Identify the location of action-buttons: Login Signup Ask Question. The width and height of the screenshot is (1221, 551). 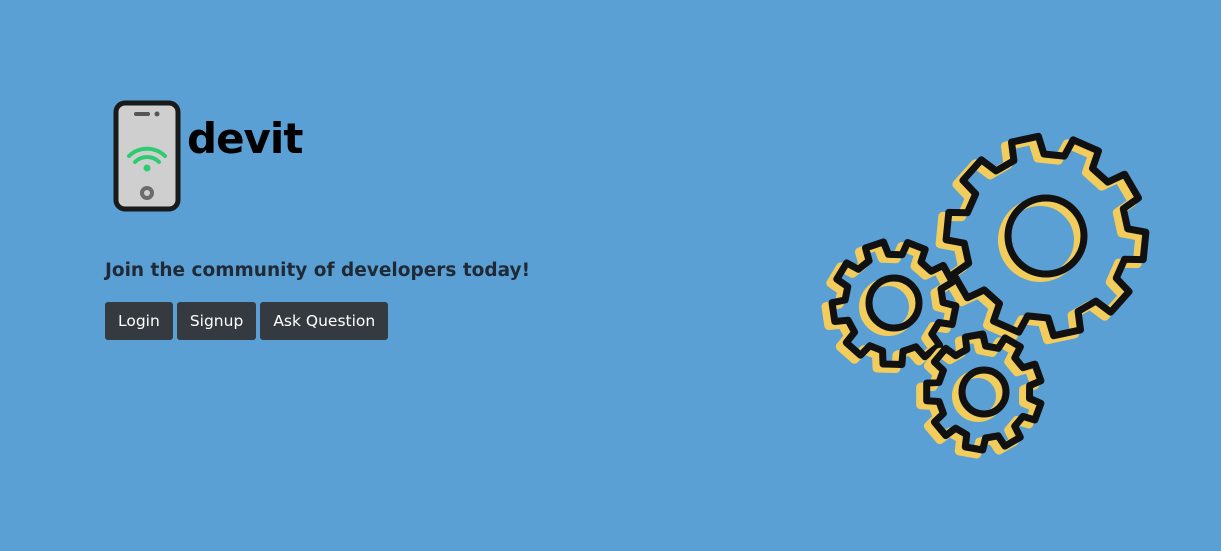
(247, 321).